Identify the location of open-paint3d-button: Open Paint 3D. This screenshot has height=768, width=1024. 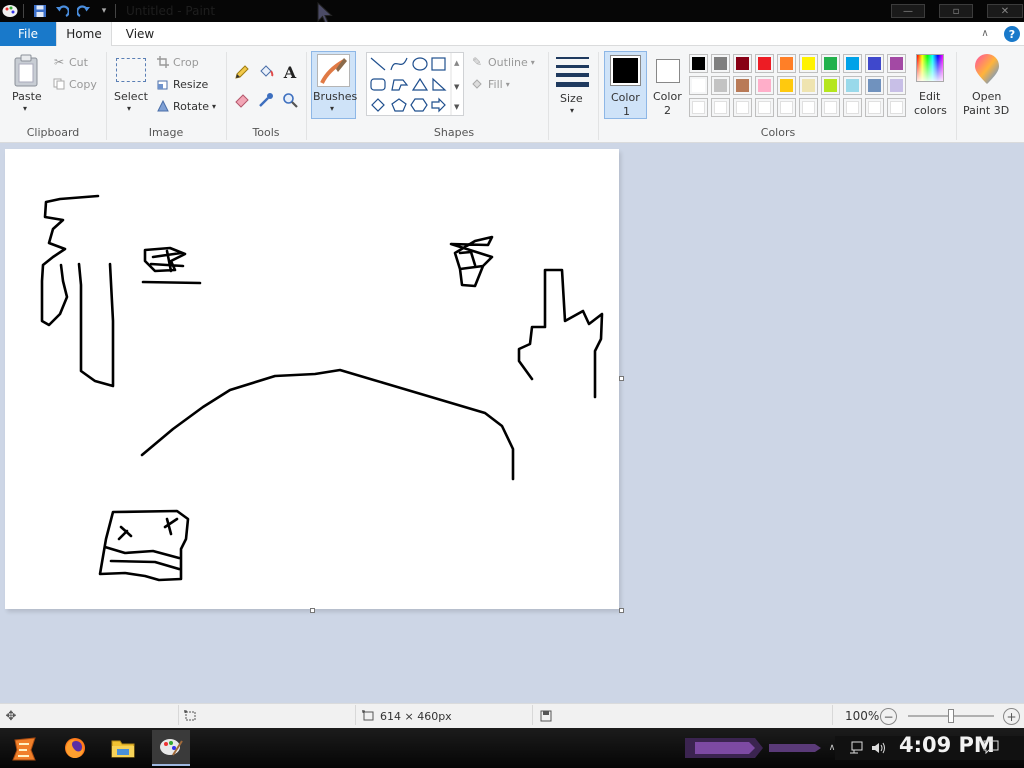
(987, 85).